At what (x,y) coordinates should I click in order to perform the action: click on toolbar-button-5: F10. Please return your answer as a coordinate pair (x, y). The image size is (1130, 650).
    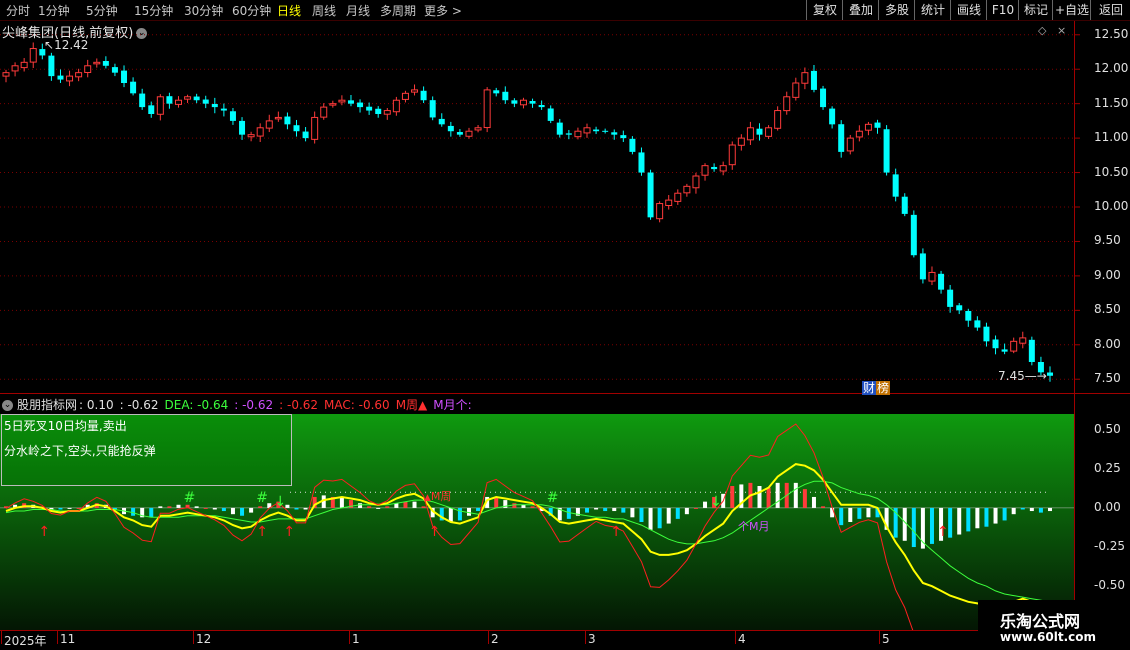
    Looking at the image, I should click on (1002, 10).